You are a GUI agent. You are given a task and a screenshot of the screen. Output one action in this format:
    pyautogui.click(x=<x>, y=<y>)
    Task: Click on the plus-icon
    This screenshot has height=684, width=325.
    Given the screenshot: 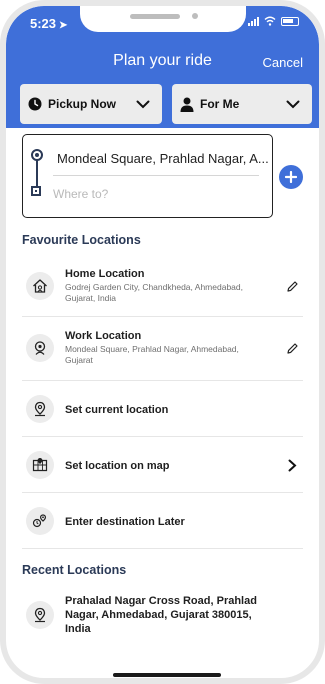 What is the action you would take?
    pyautogui.click(x=291, y=177)
    